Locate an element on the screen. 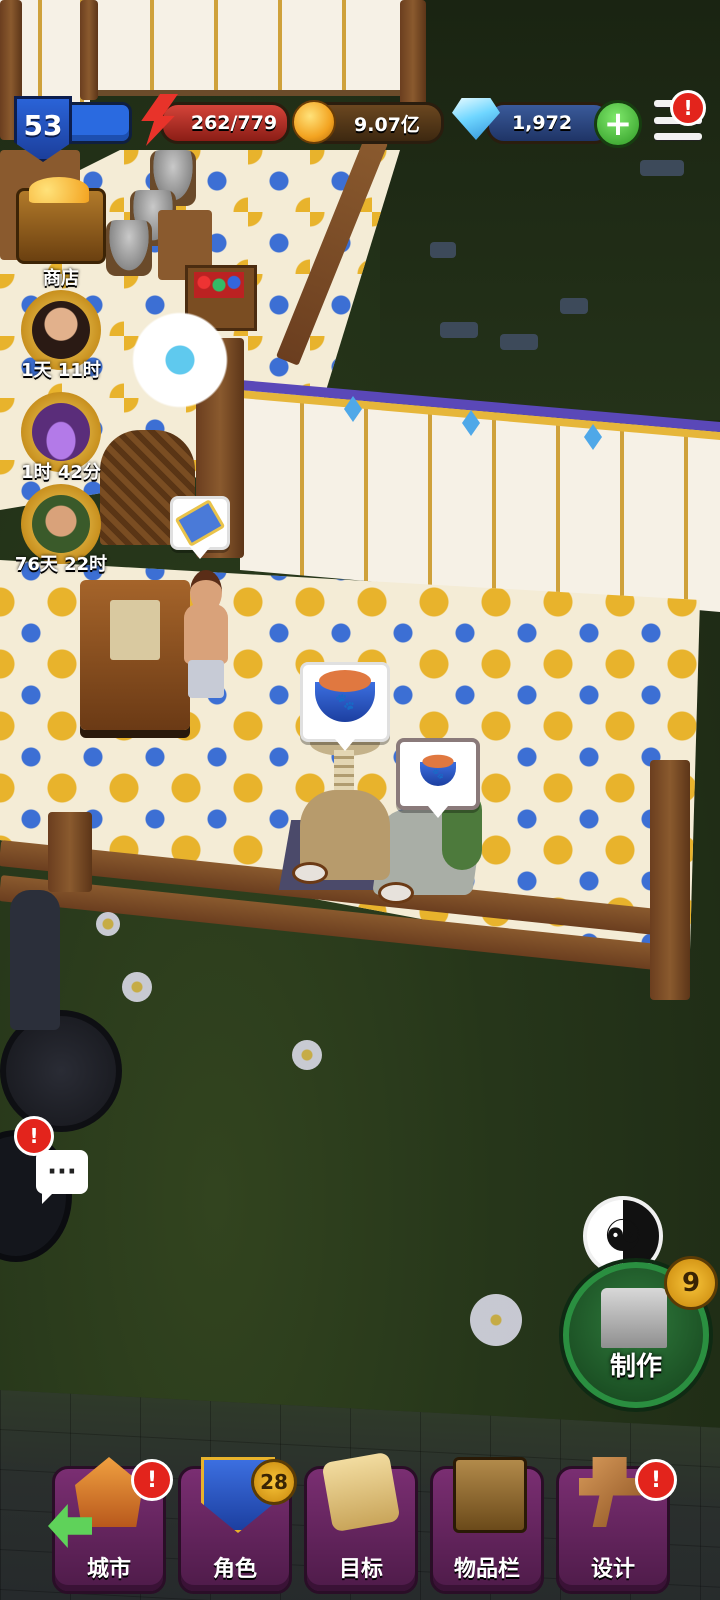 The height and width of the screenshot is (1600, 720). nav-character-label: 角色 is located at coordinates (234, 1569).